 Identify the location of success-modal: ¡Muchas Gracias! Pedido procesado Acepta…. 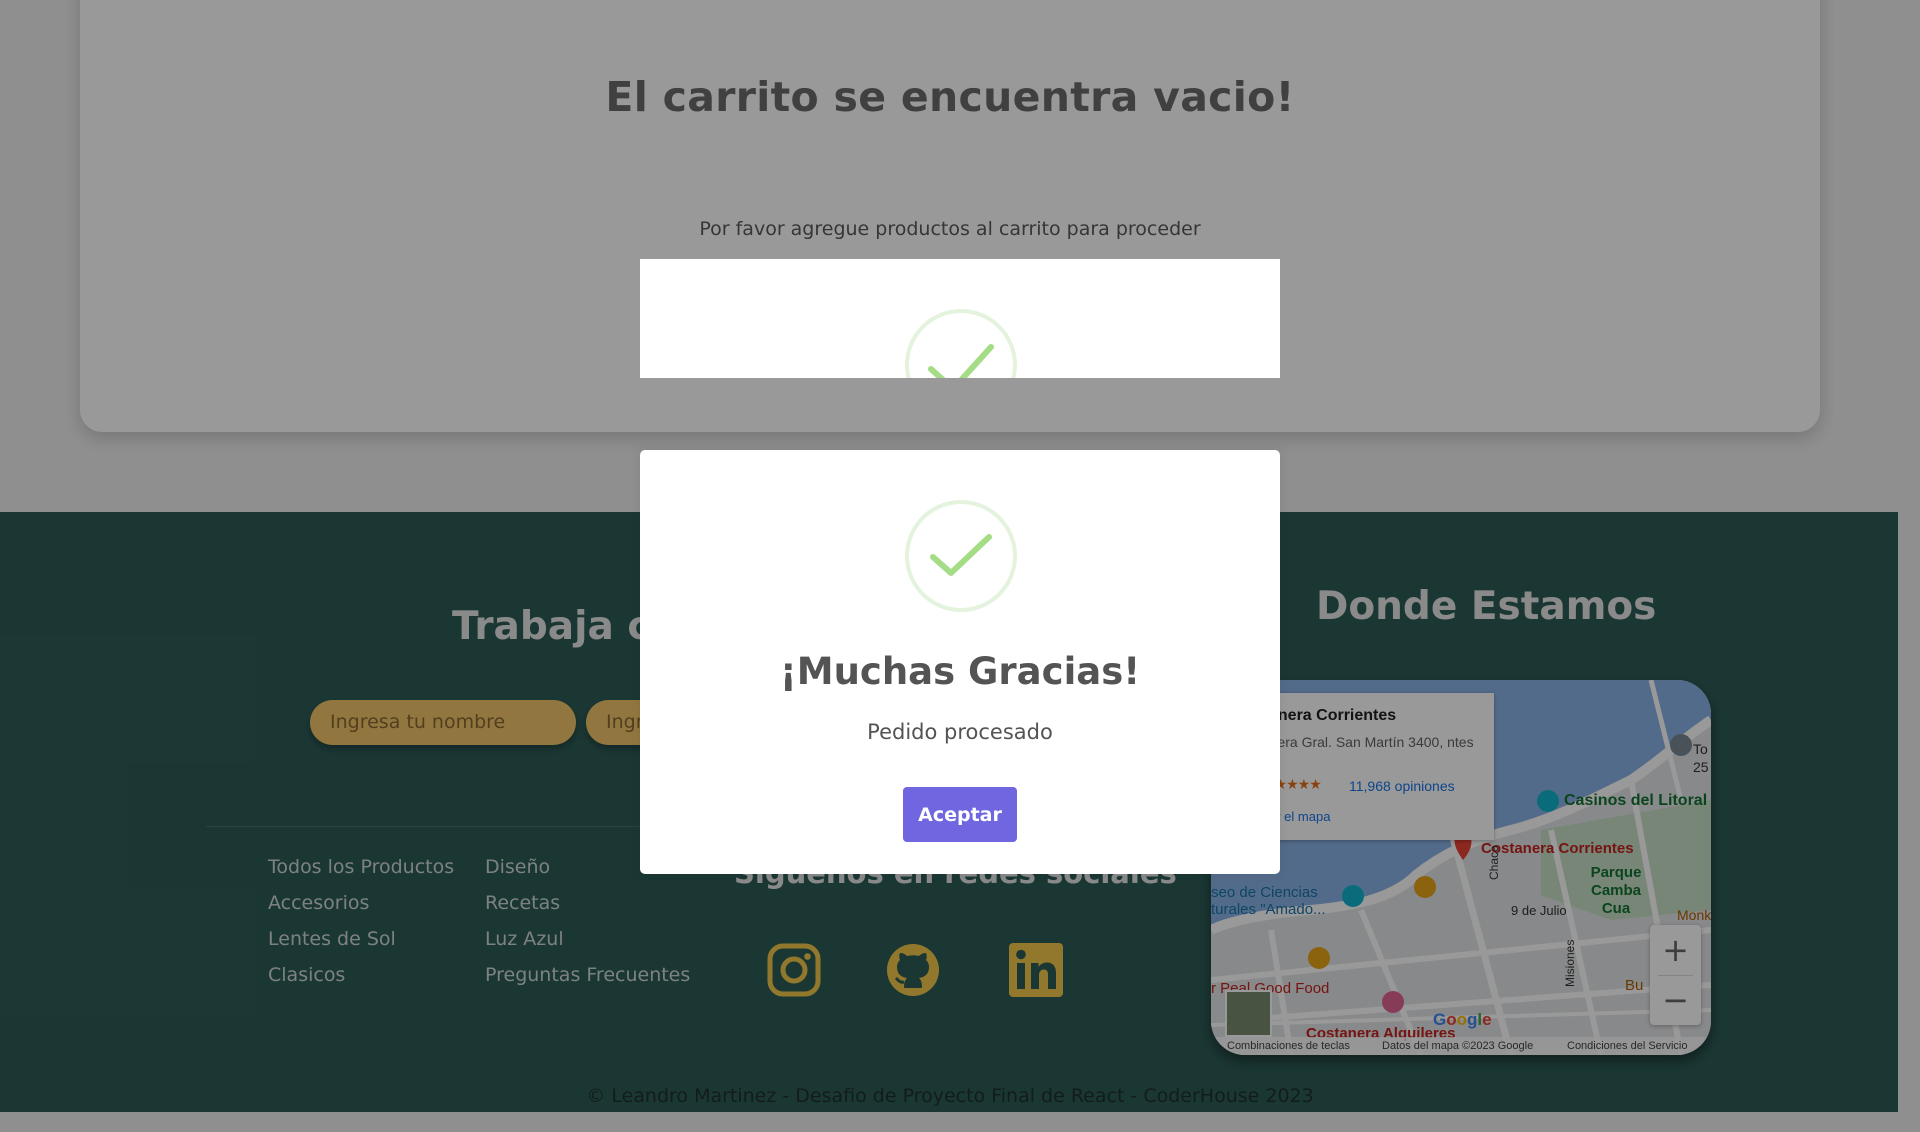
(960, 662).